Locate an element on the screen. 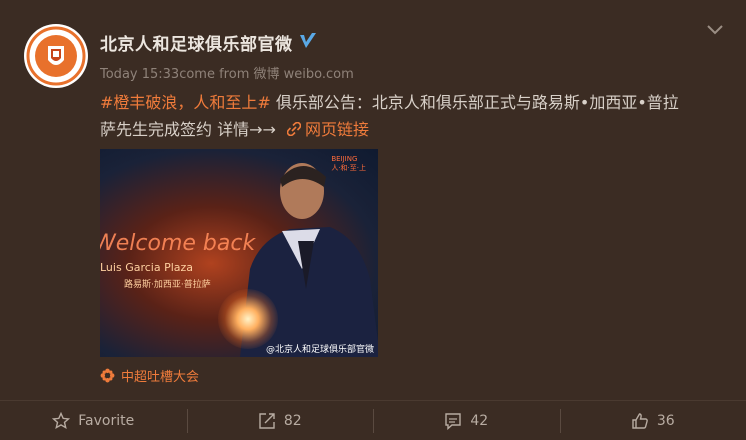 This screenshot has height=440, width=746. topic-link: 中超吐槽大会 is located at coordinates (149, 375).